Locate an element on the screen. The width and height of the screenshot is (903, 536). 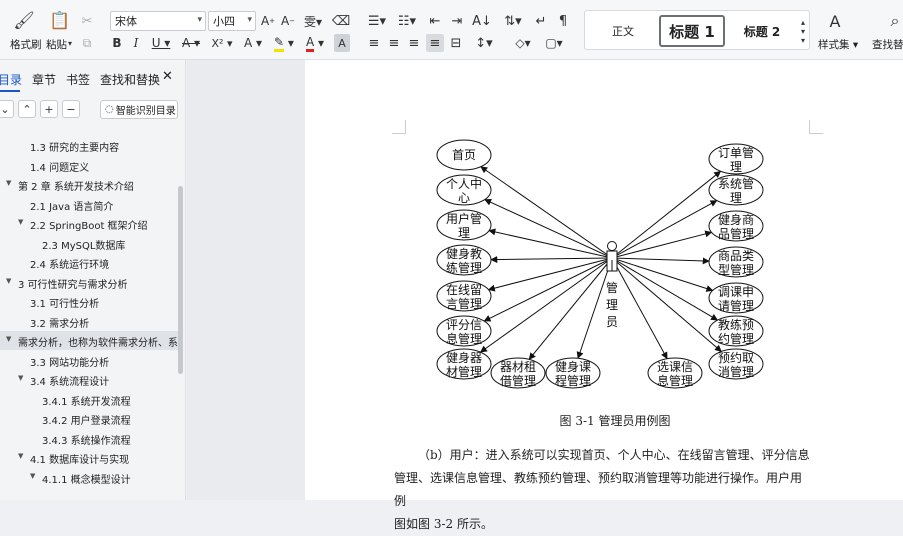
tab-sections: 章节 is located at coordinates (44, 79).